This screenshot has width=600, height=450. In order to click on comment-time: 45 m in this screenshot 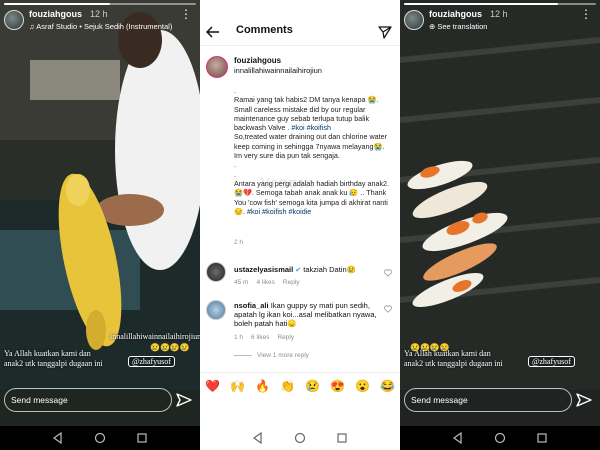, I will do `click(241, 282)`.